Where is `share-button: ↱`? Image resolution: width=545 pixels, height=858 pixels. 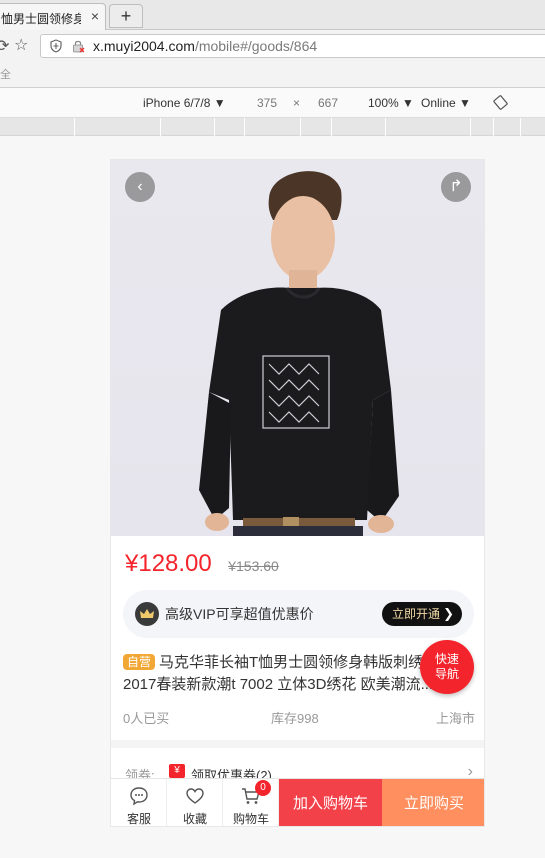
share-button: ↱ is located at coordinates (456, 187).